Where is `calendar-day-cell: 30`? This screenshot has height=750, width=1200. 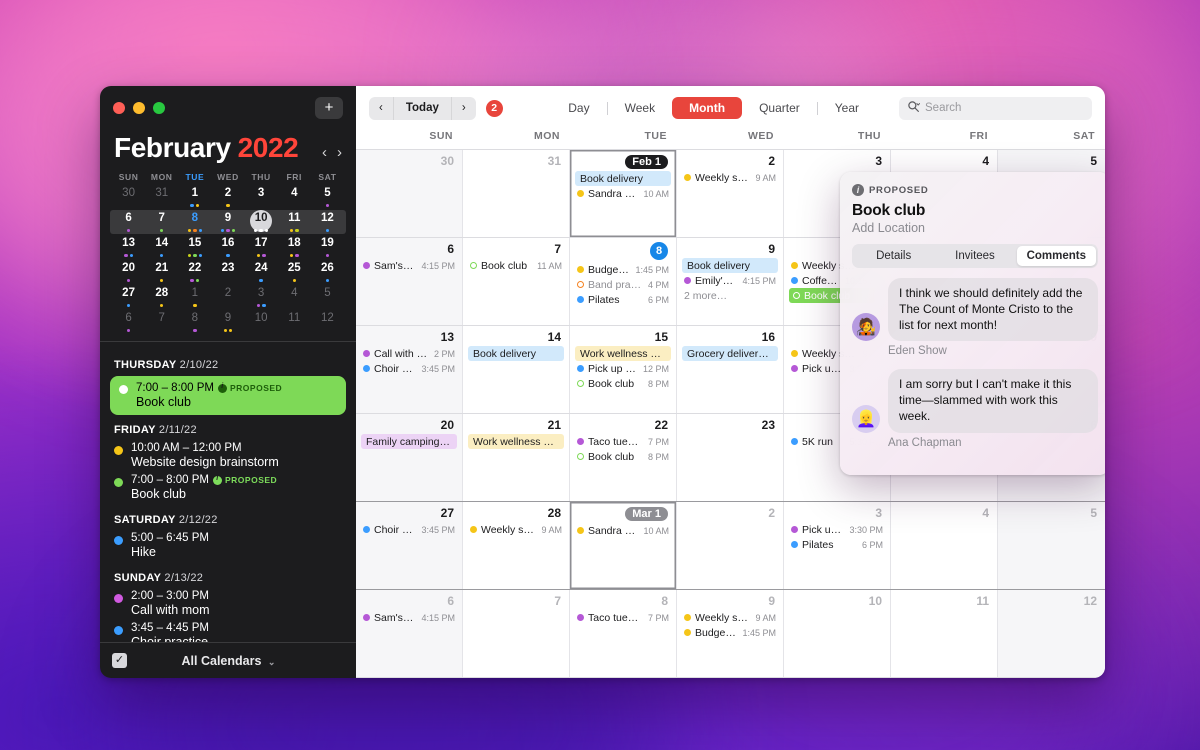
calendar-day-cell: 30 is located at coordinates (409, 193).